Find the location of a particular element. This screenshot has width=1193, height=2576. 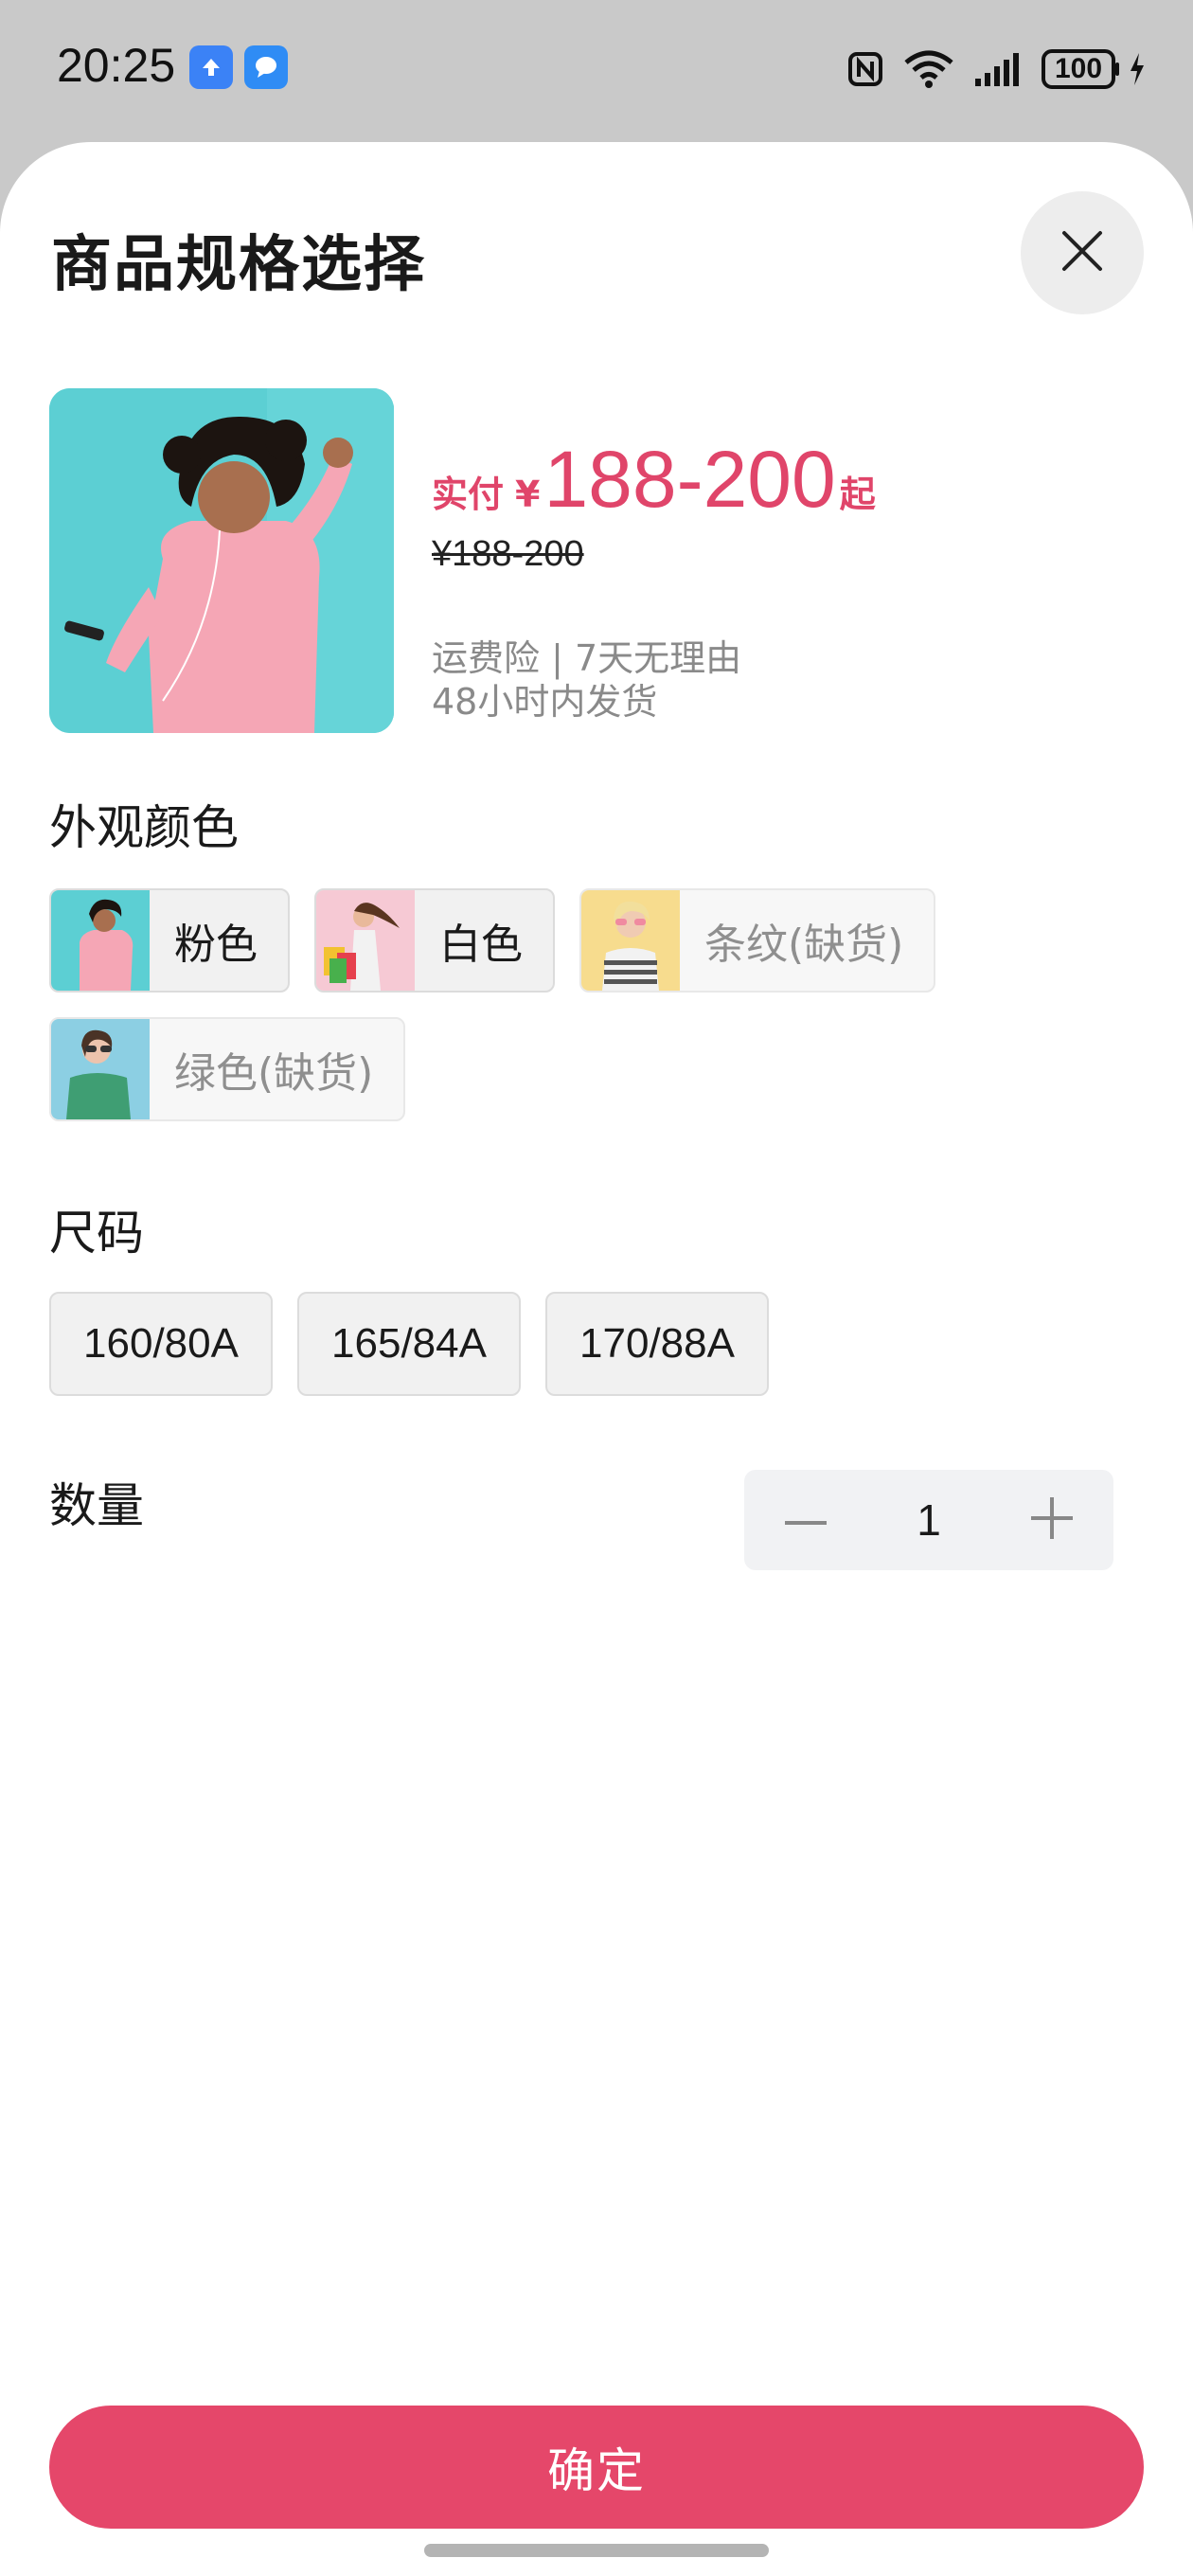

product-image is located at coordinates (221, 560).